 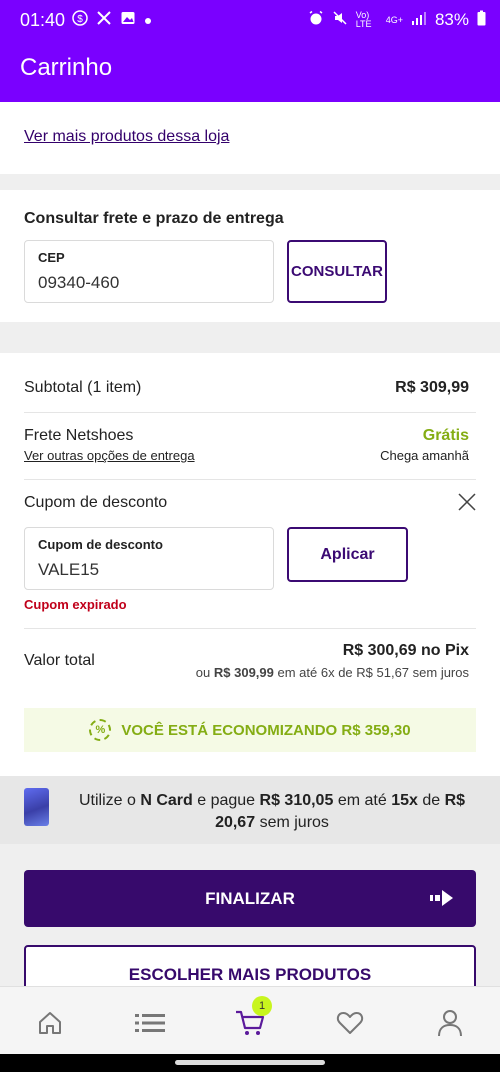 I want to click on total-or: ou, so click(x=203, y=672).